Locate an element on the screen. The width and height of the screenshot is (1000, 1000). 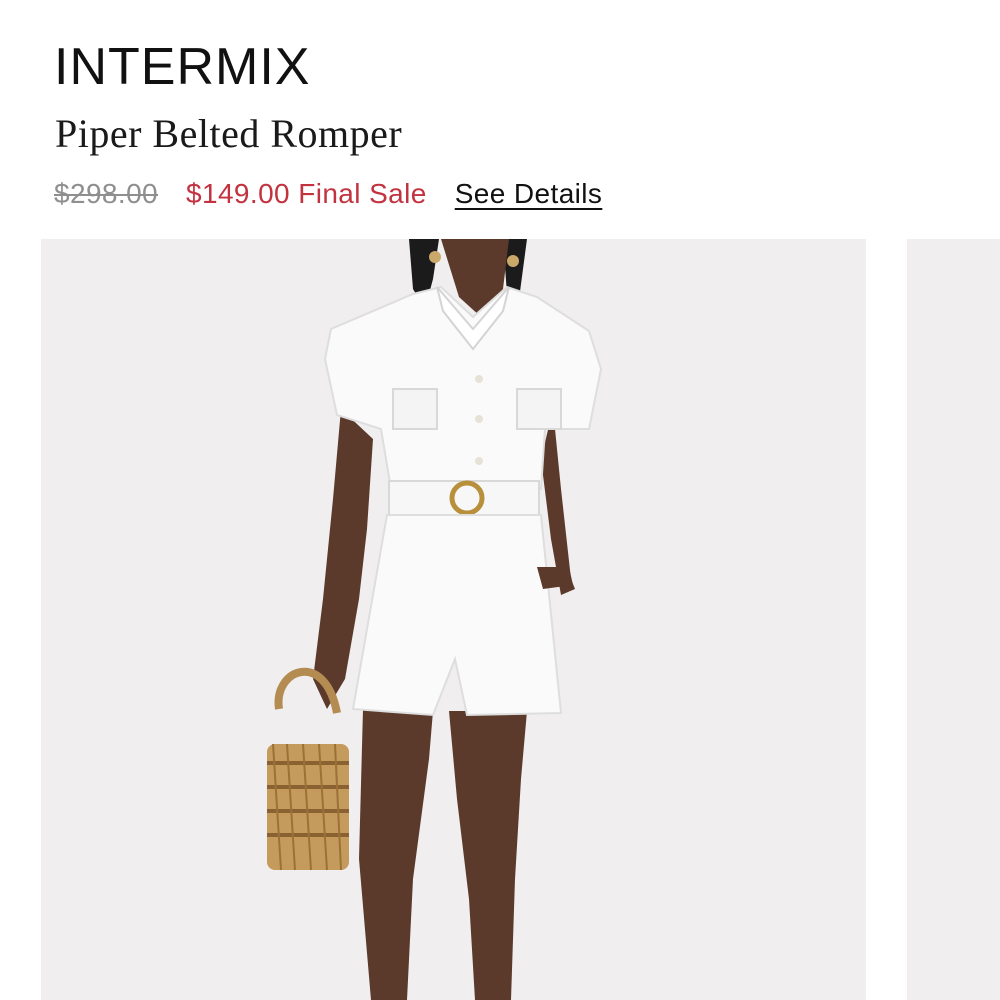
sale-price: $149.00 Final Sale is located at coordinates (306, 193).